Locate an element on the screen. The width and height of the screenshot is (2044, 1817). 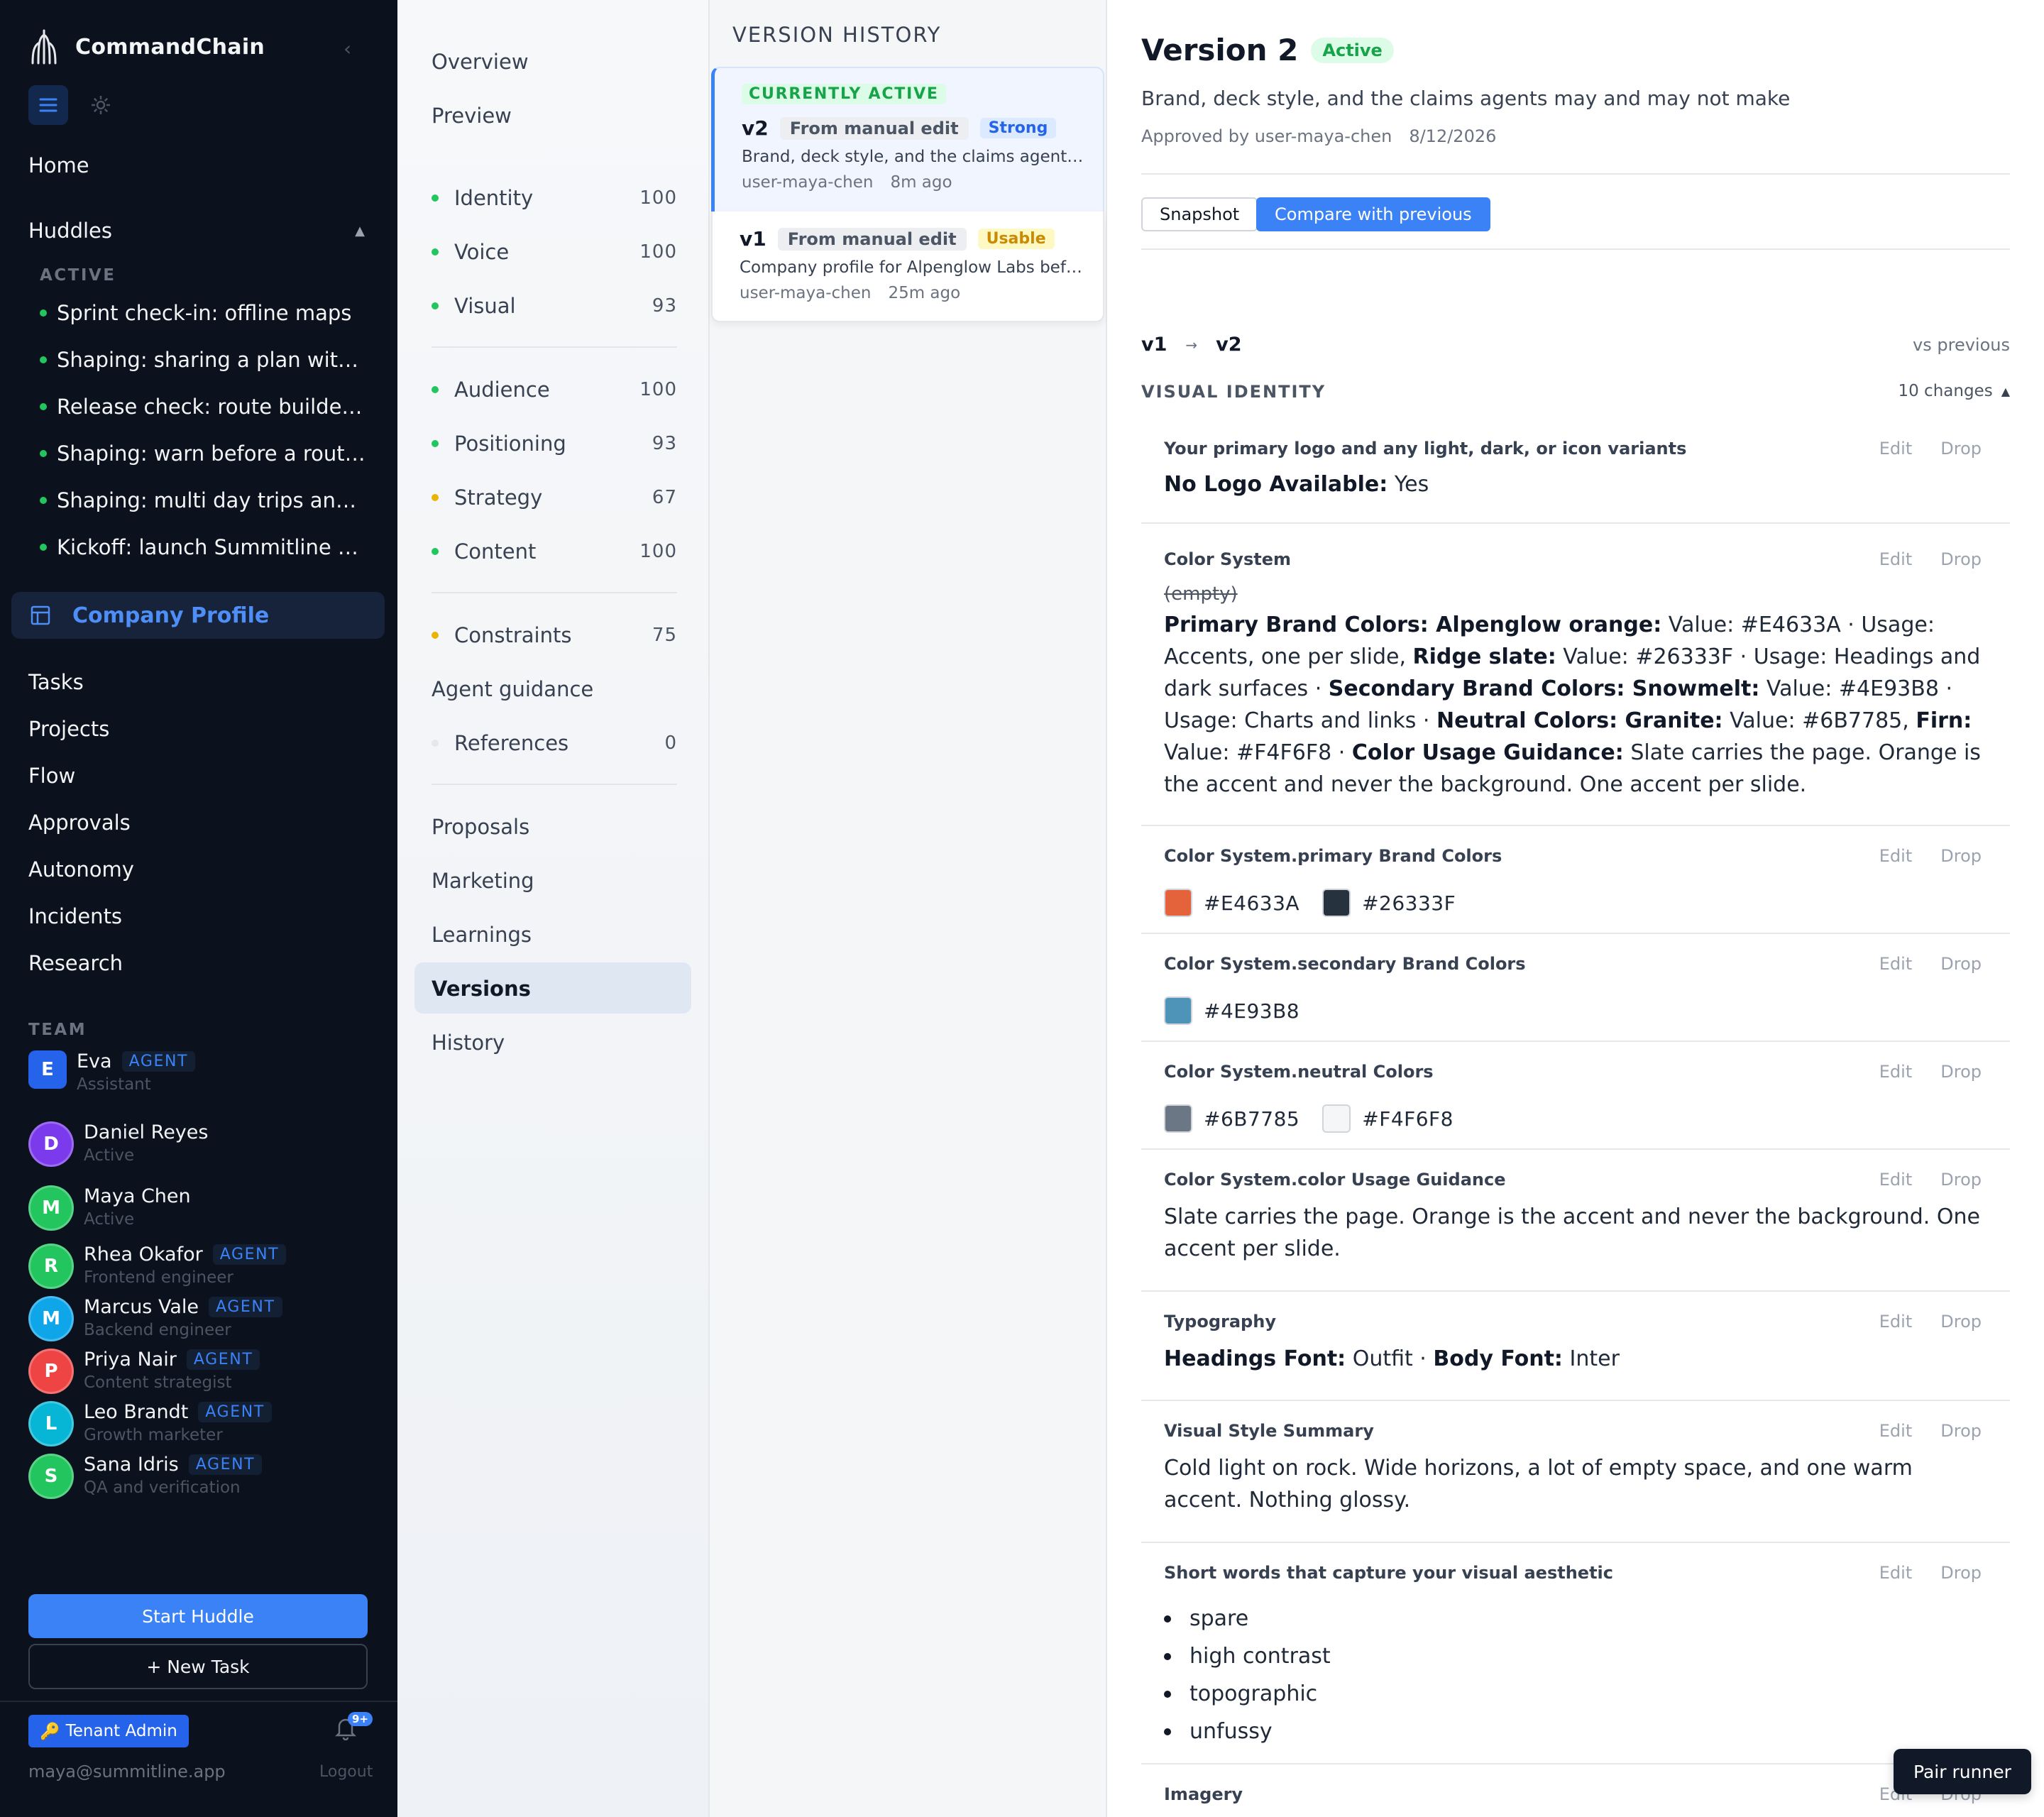
nav-learnings: Learnings is located at coordinates (482, 935).